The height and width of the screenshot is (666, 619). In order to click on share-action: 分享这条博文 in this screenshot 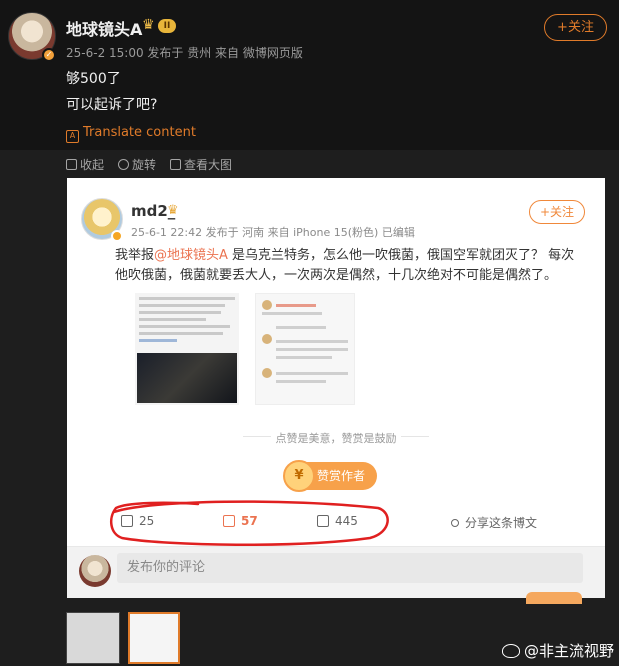, I will do `click(494, 522)`.